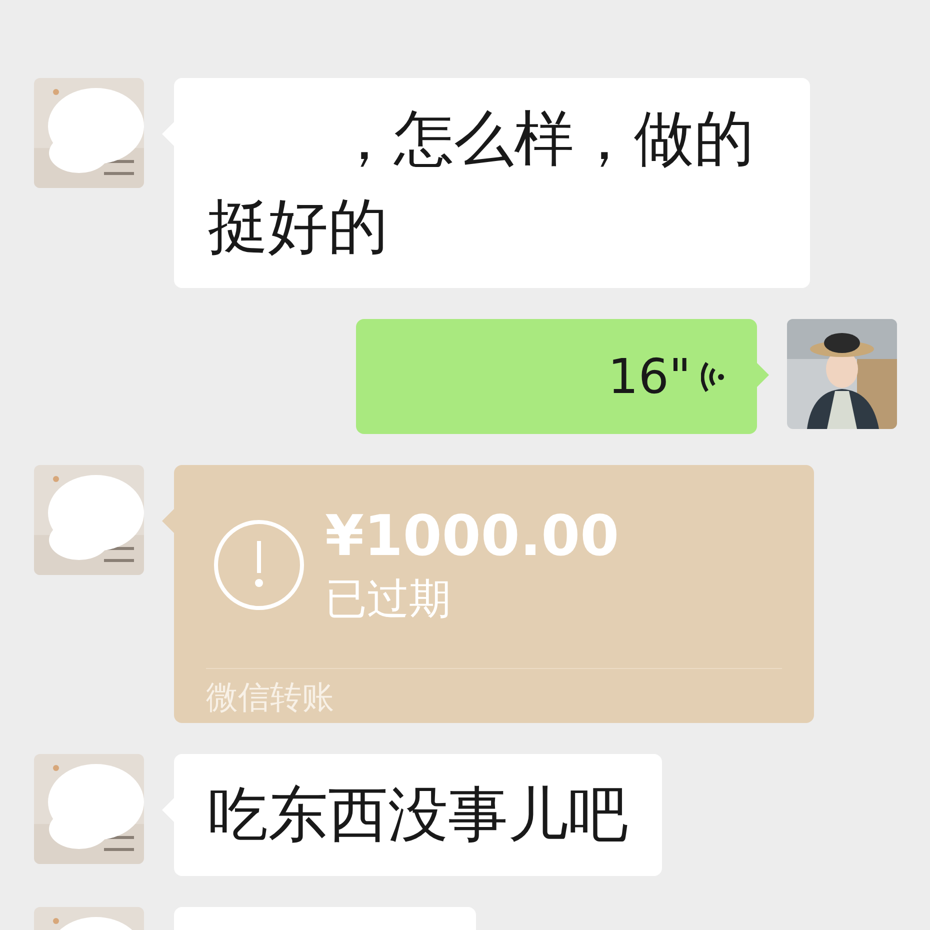  What do you see at coordinates (388, 599) in the screenshot?
I see `transfer-status: 已过期` at bounding box center [388, 599].